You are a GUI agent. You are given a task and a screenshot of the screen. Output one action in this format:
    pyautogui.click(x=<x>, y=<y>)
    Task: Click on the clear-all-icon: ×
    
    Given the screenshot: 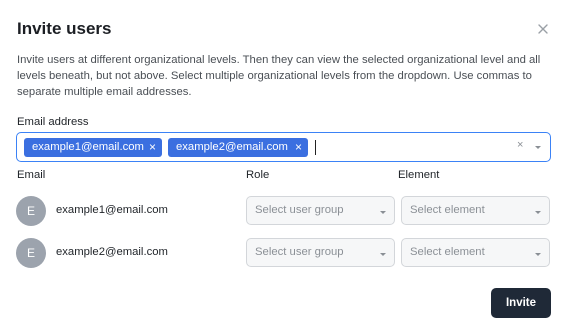 What is the action you would take?
    pyautogui.click(x=520, y=145)
    